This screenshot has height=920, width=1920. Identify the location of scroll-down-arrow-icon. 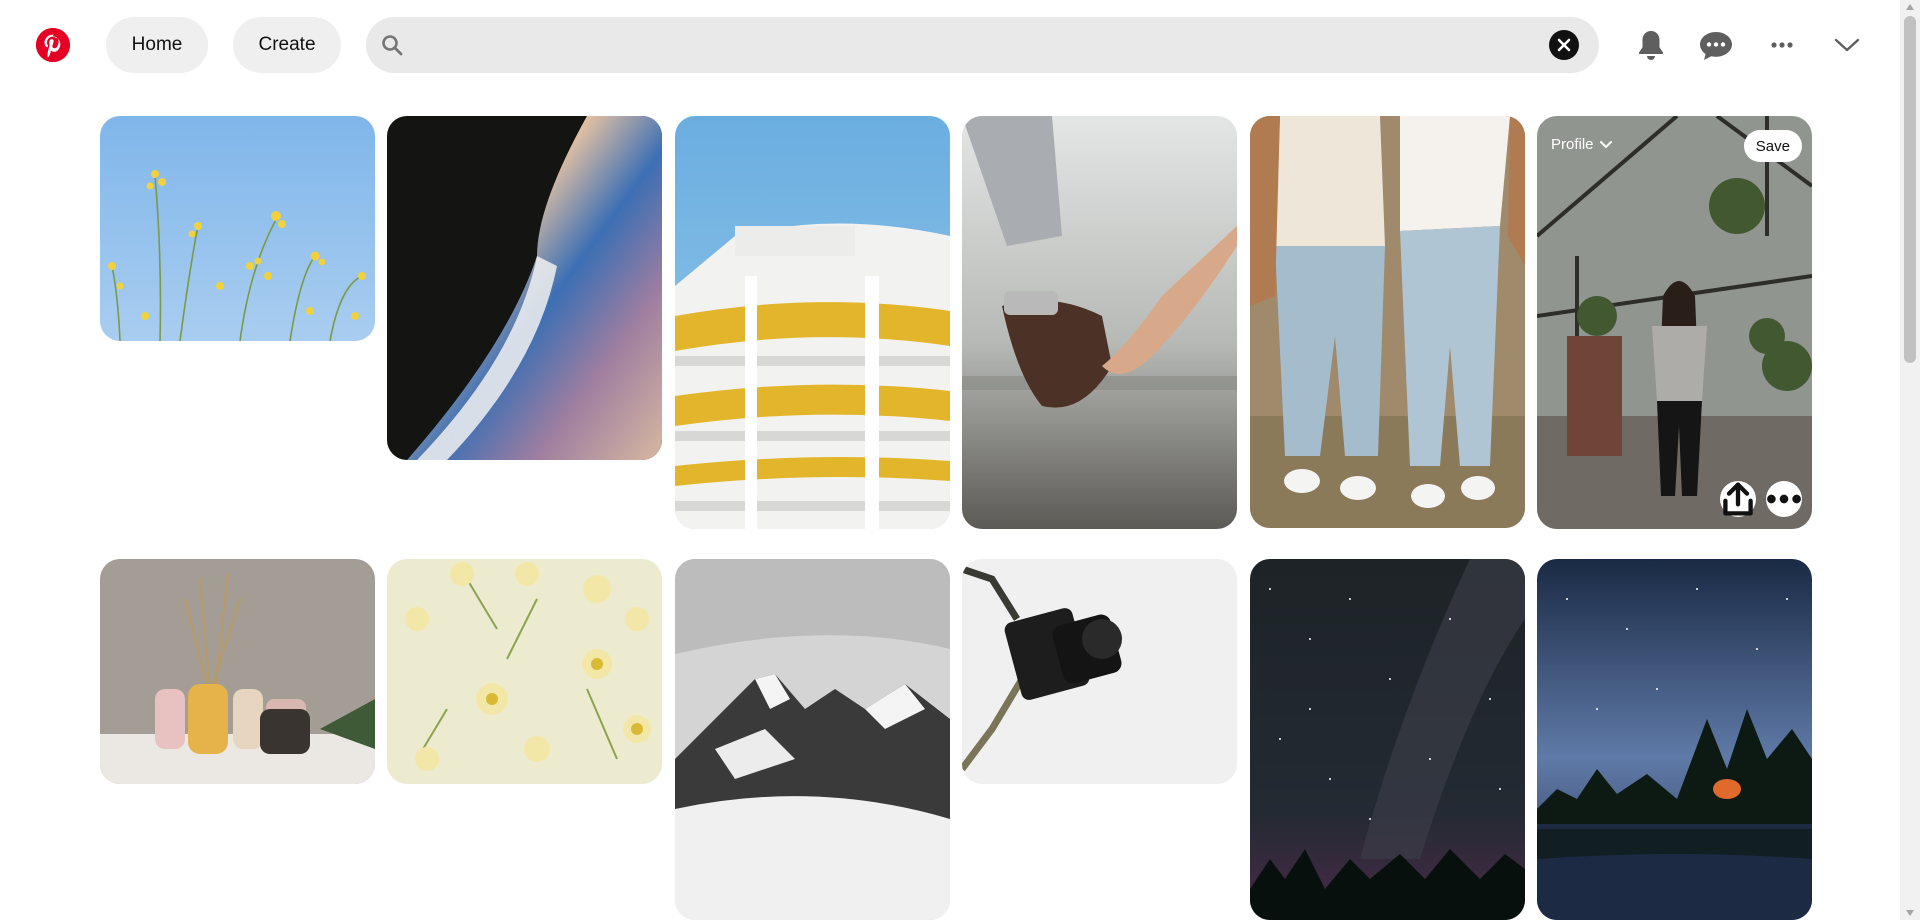
(1910, 913).